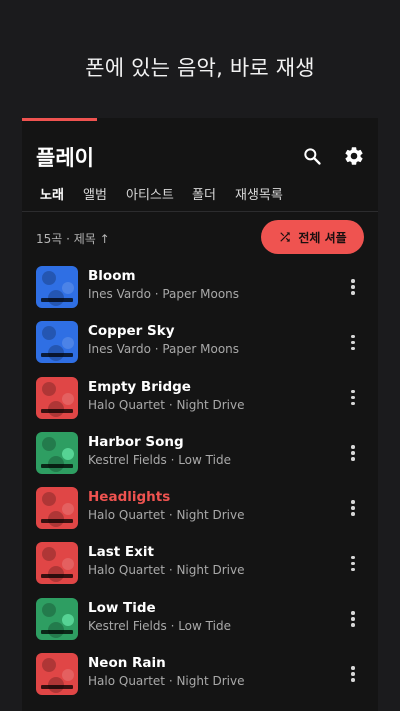 Image resolution: width=400 pixels, height=711 pixels. I want to click on tab-albums: 앨범, so click(95, 193).